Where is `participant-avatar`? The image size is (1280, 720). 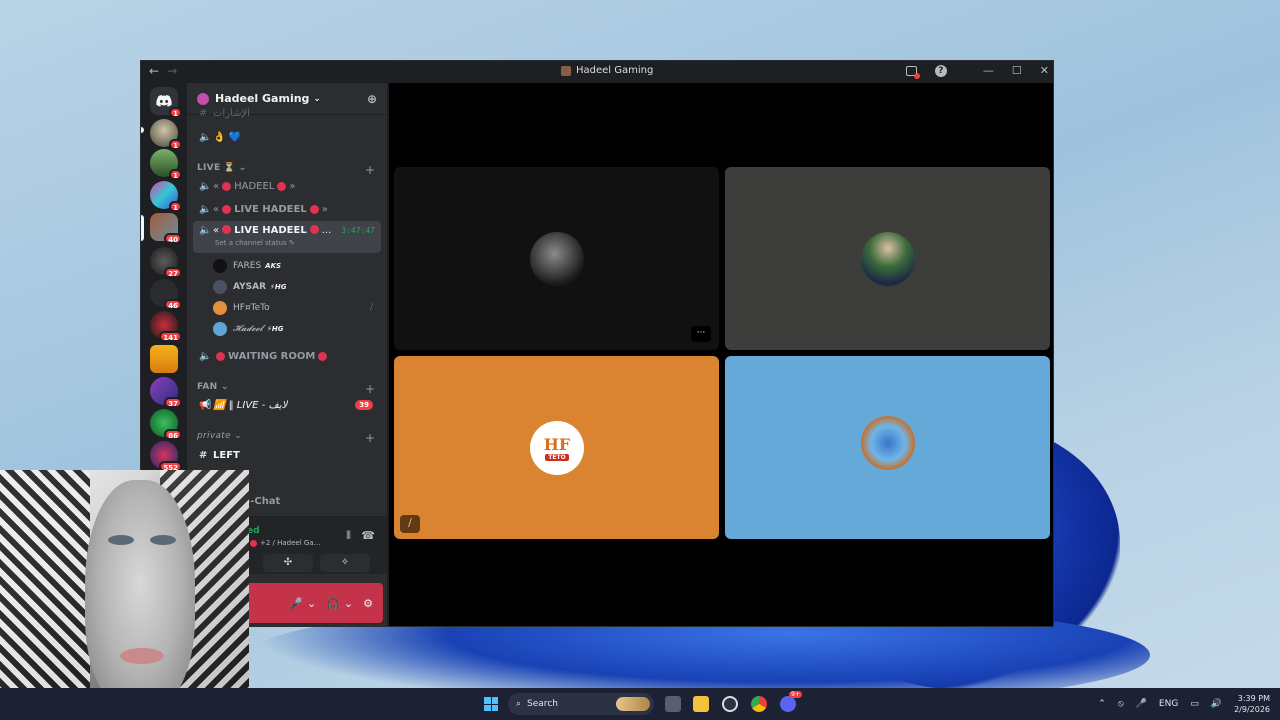 participant-avatar is located at coordinates (557, 259).